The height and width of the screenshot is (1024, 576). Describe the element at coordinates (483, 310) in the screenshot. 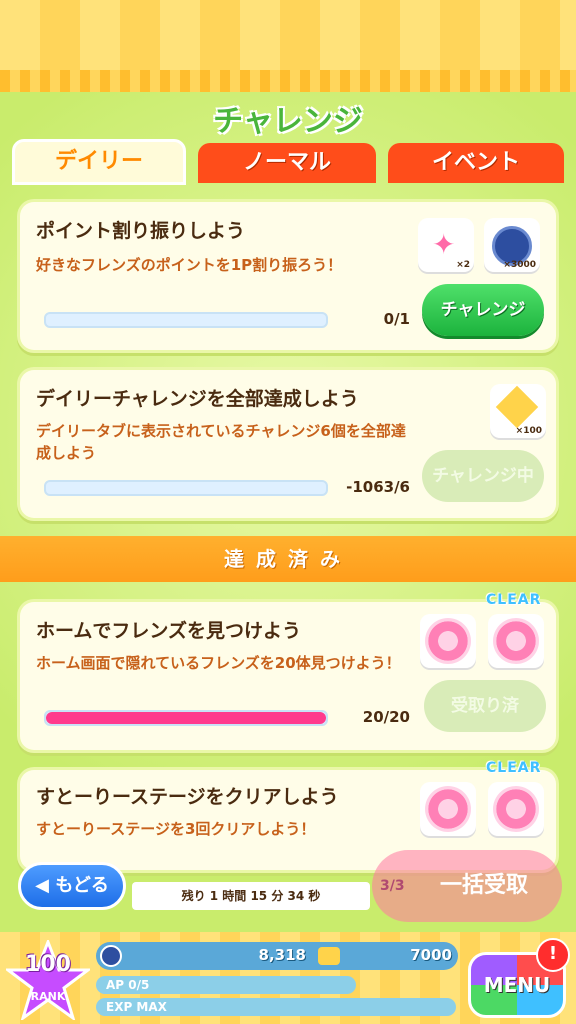

I see `challenge-button: チャレンジ` at that location.